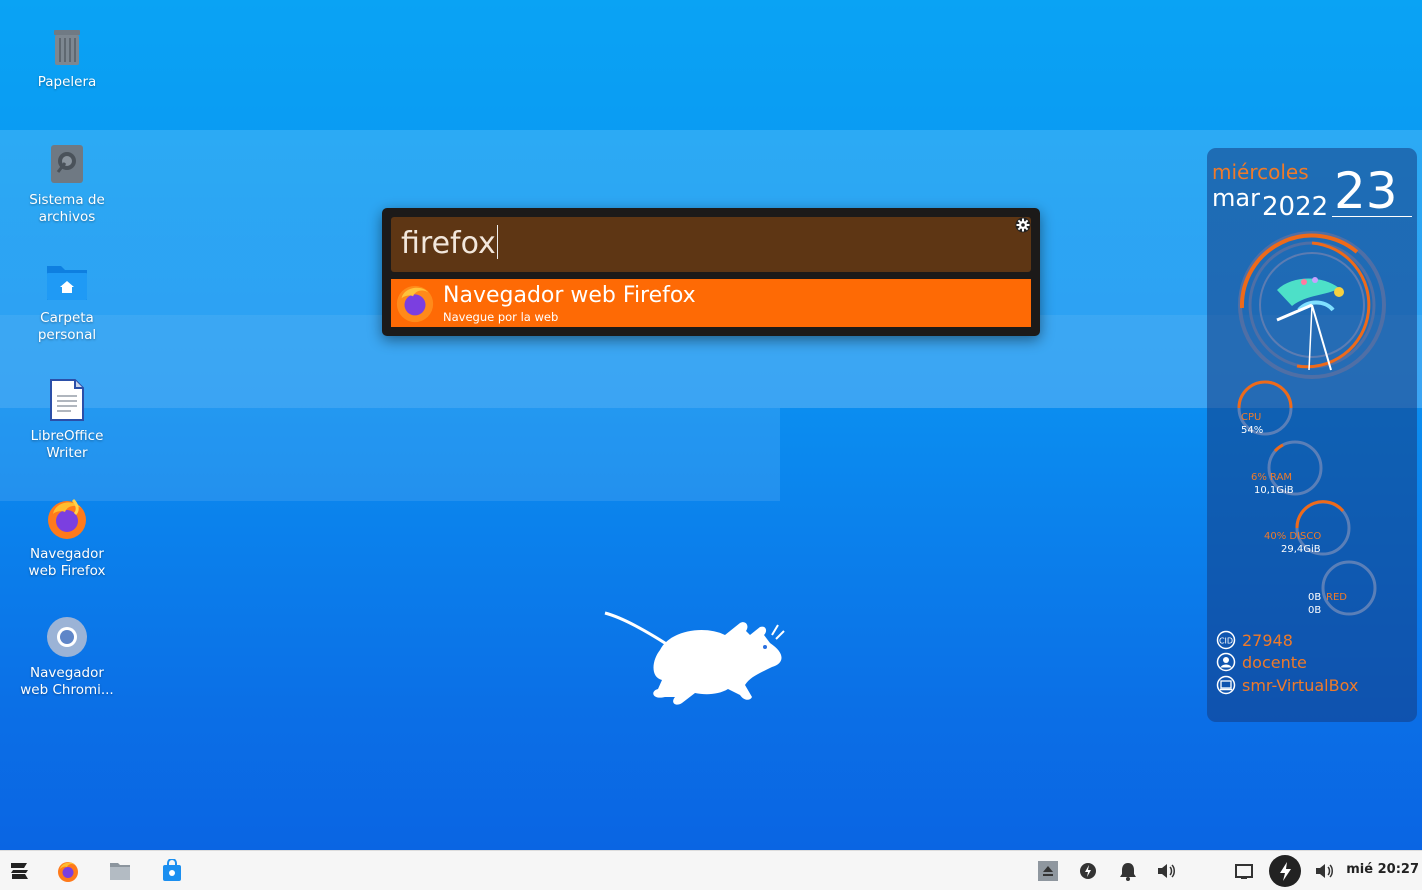  I want to click on info-pid-text: 27948, so click(1267, 640).